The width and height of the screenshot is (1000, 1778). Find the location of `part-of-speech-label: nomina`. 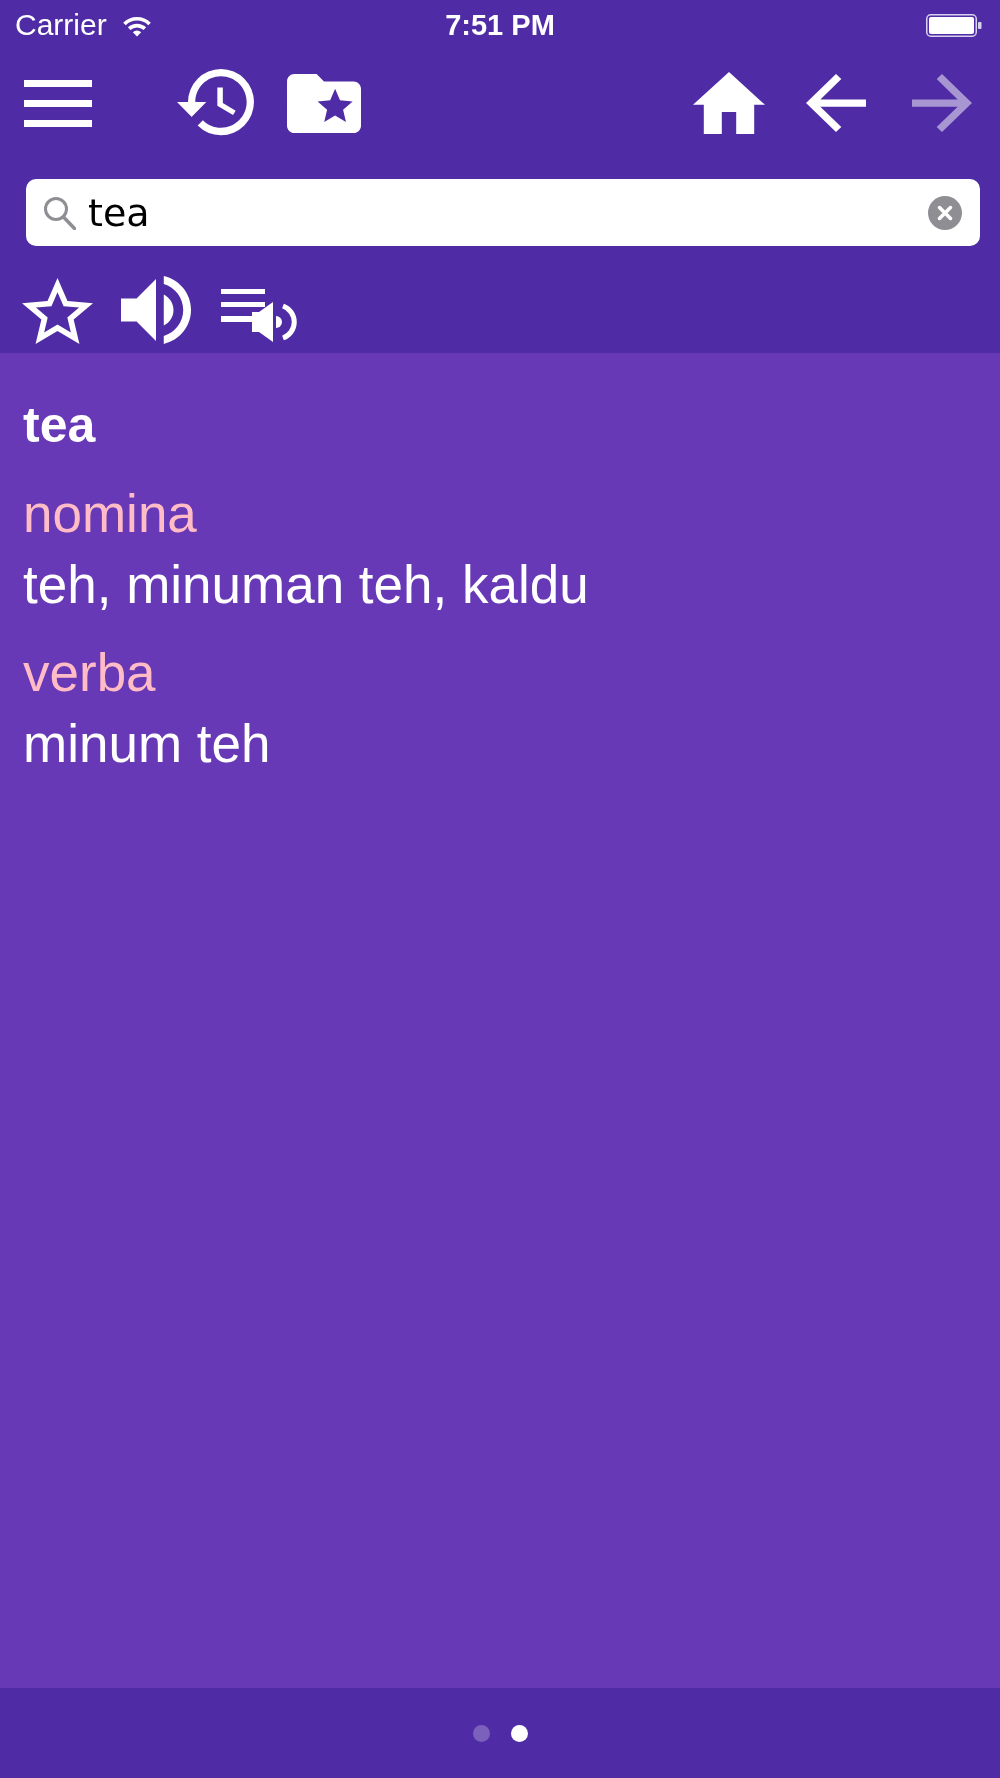

part-of-speech-label: nomina is located at coordinates (110, 514).